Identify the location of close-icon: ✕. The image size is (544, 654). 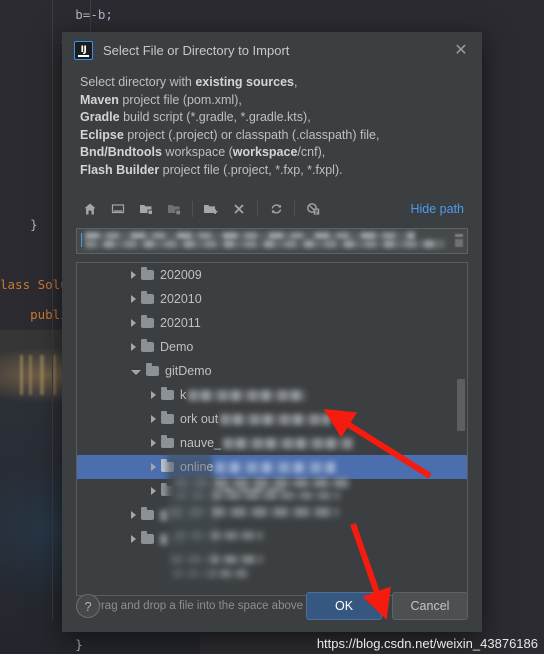
(461, 50).